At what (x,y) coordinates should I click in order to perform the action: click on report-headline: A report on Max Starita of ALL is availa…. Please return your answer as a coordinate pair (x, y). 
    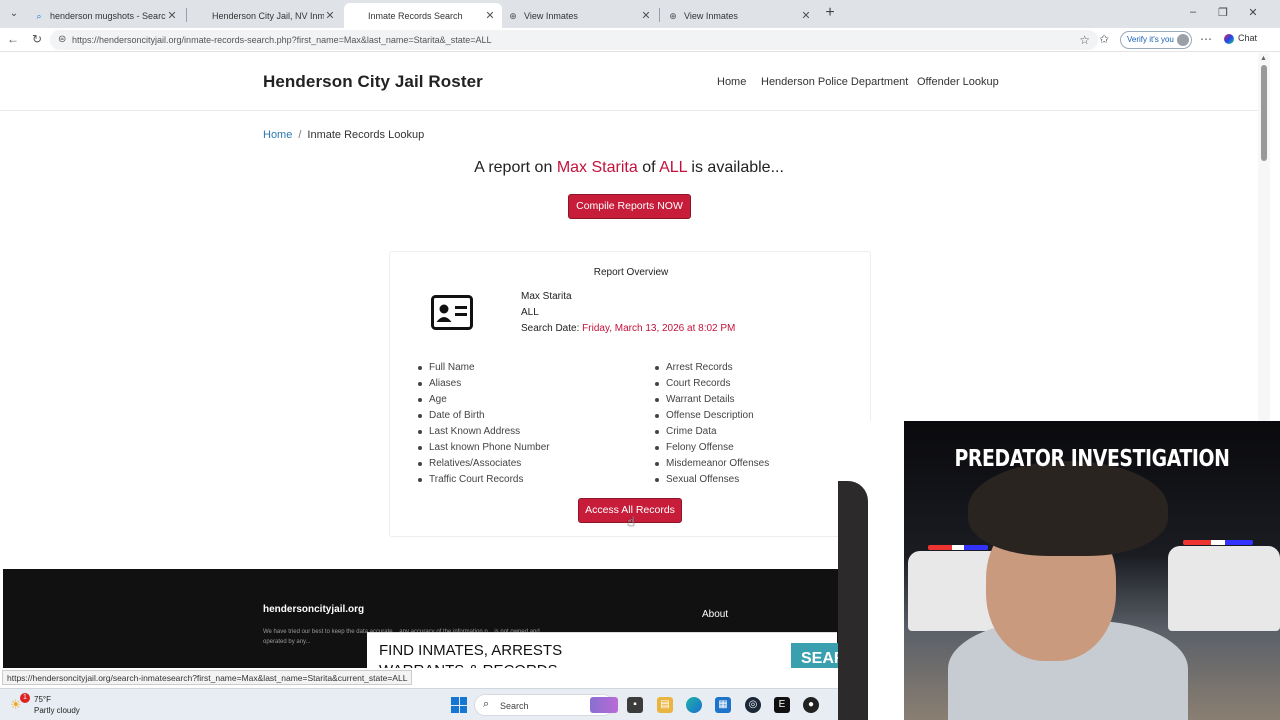
    Looking at the image, I should click on (629, 168).